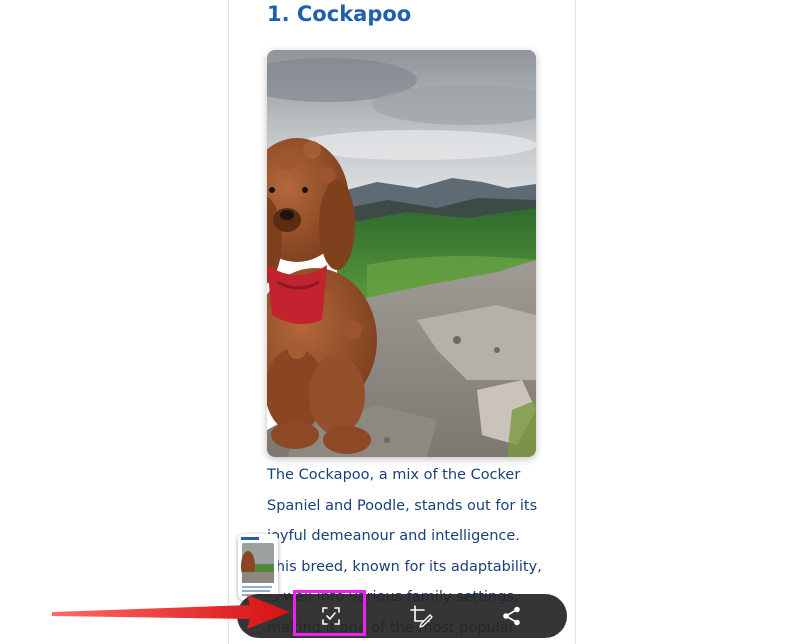 Image resolution: width=800 pixels, height=644 pixels. I want to click on paragraph-line: This breed, known for its adaptability,, so click(404, 566).